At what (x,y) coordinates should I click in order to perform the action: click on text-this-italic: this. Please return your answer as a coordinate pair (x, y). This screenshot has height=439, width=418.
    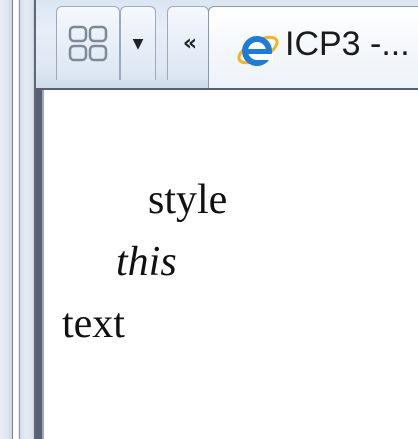
    Looking at the image, I should click on (146, 262).